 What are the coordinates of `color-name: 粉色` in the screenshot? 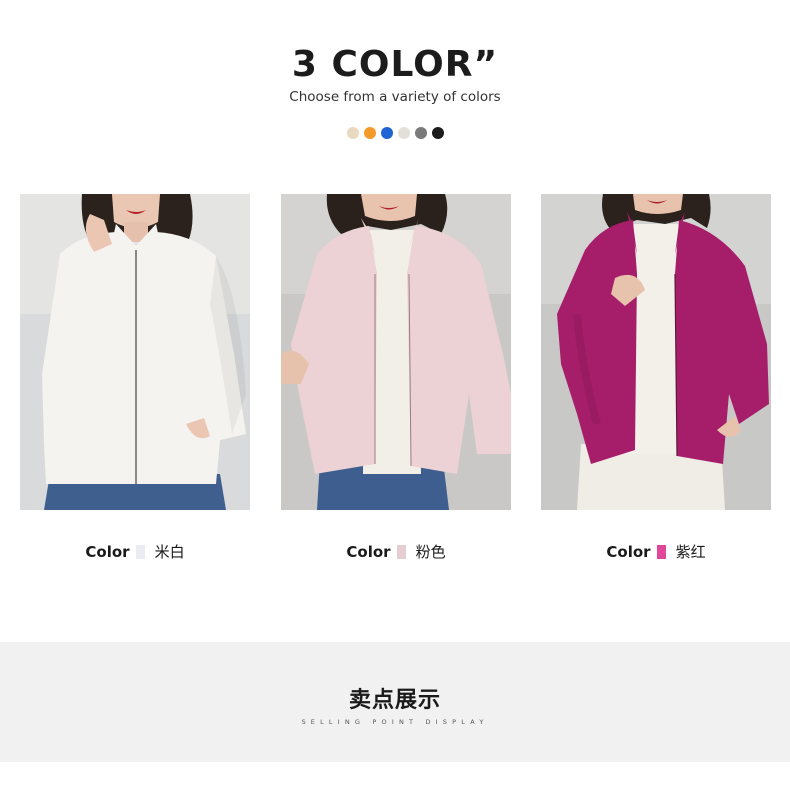 It's located at (430, 552).